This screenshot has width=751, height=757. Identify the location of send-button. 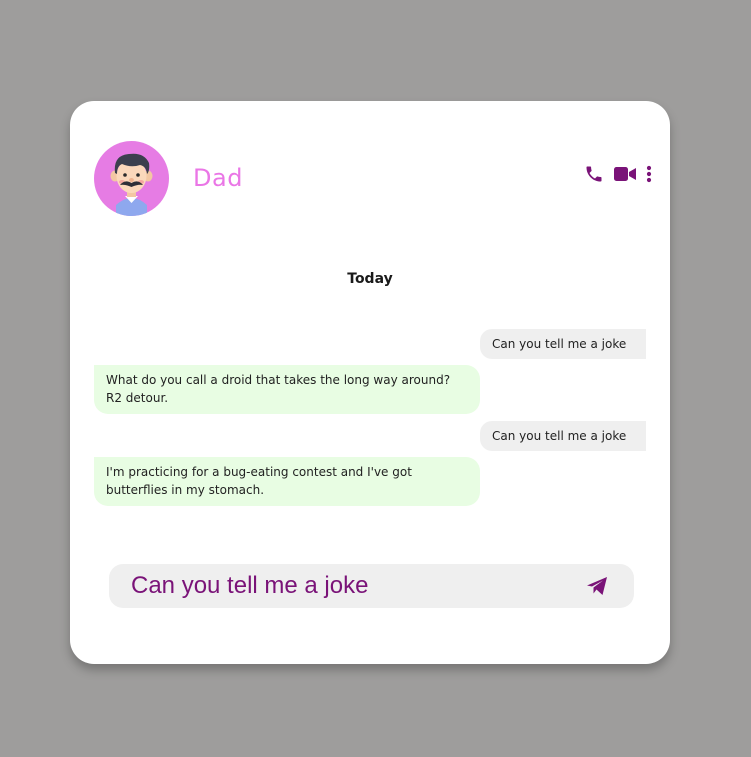
(597, 586).